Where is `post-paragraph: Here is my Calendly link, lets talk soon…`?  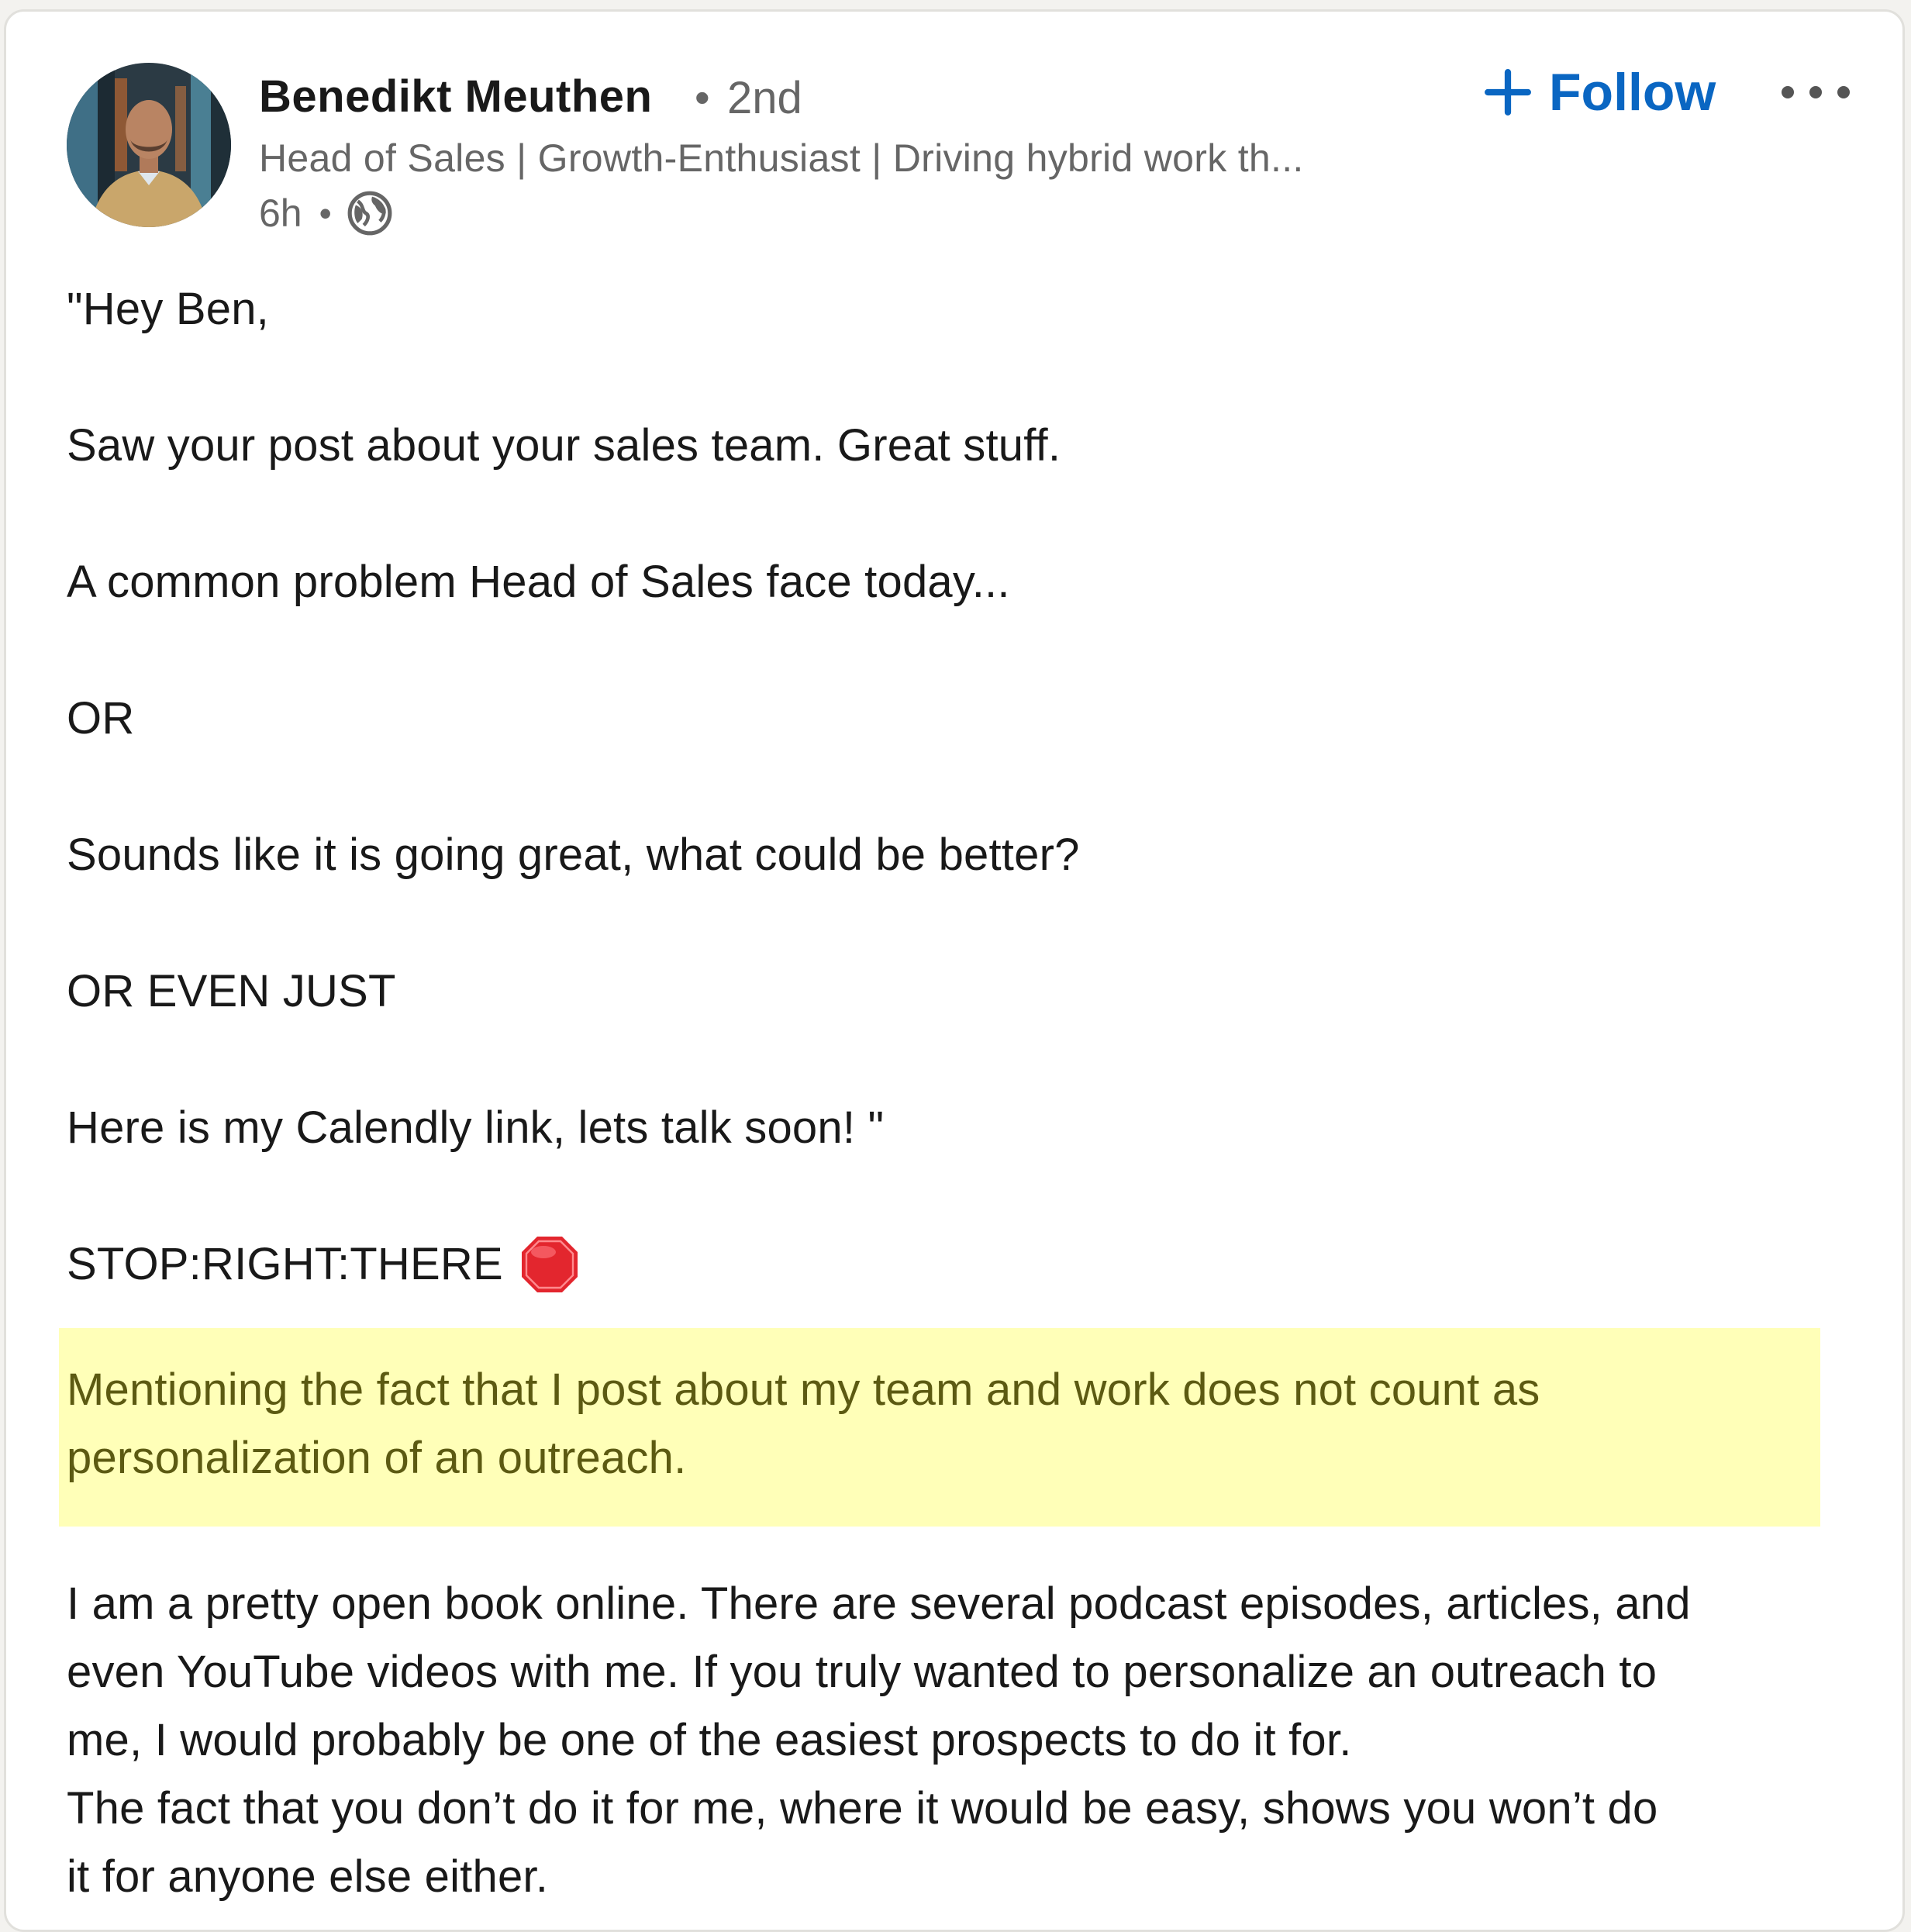
post-paragraph: Here is my Calendly link, lets talk soon… is located at coordinates (476, 1127).